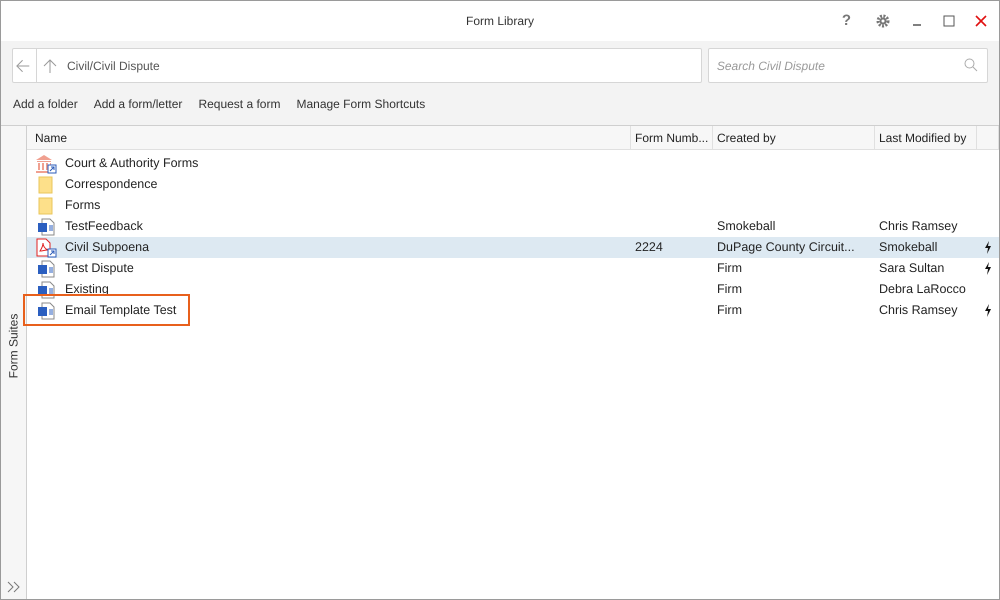  I want to click on action-link: Request a form, so click(239, 104).